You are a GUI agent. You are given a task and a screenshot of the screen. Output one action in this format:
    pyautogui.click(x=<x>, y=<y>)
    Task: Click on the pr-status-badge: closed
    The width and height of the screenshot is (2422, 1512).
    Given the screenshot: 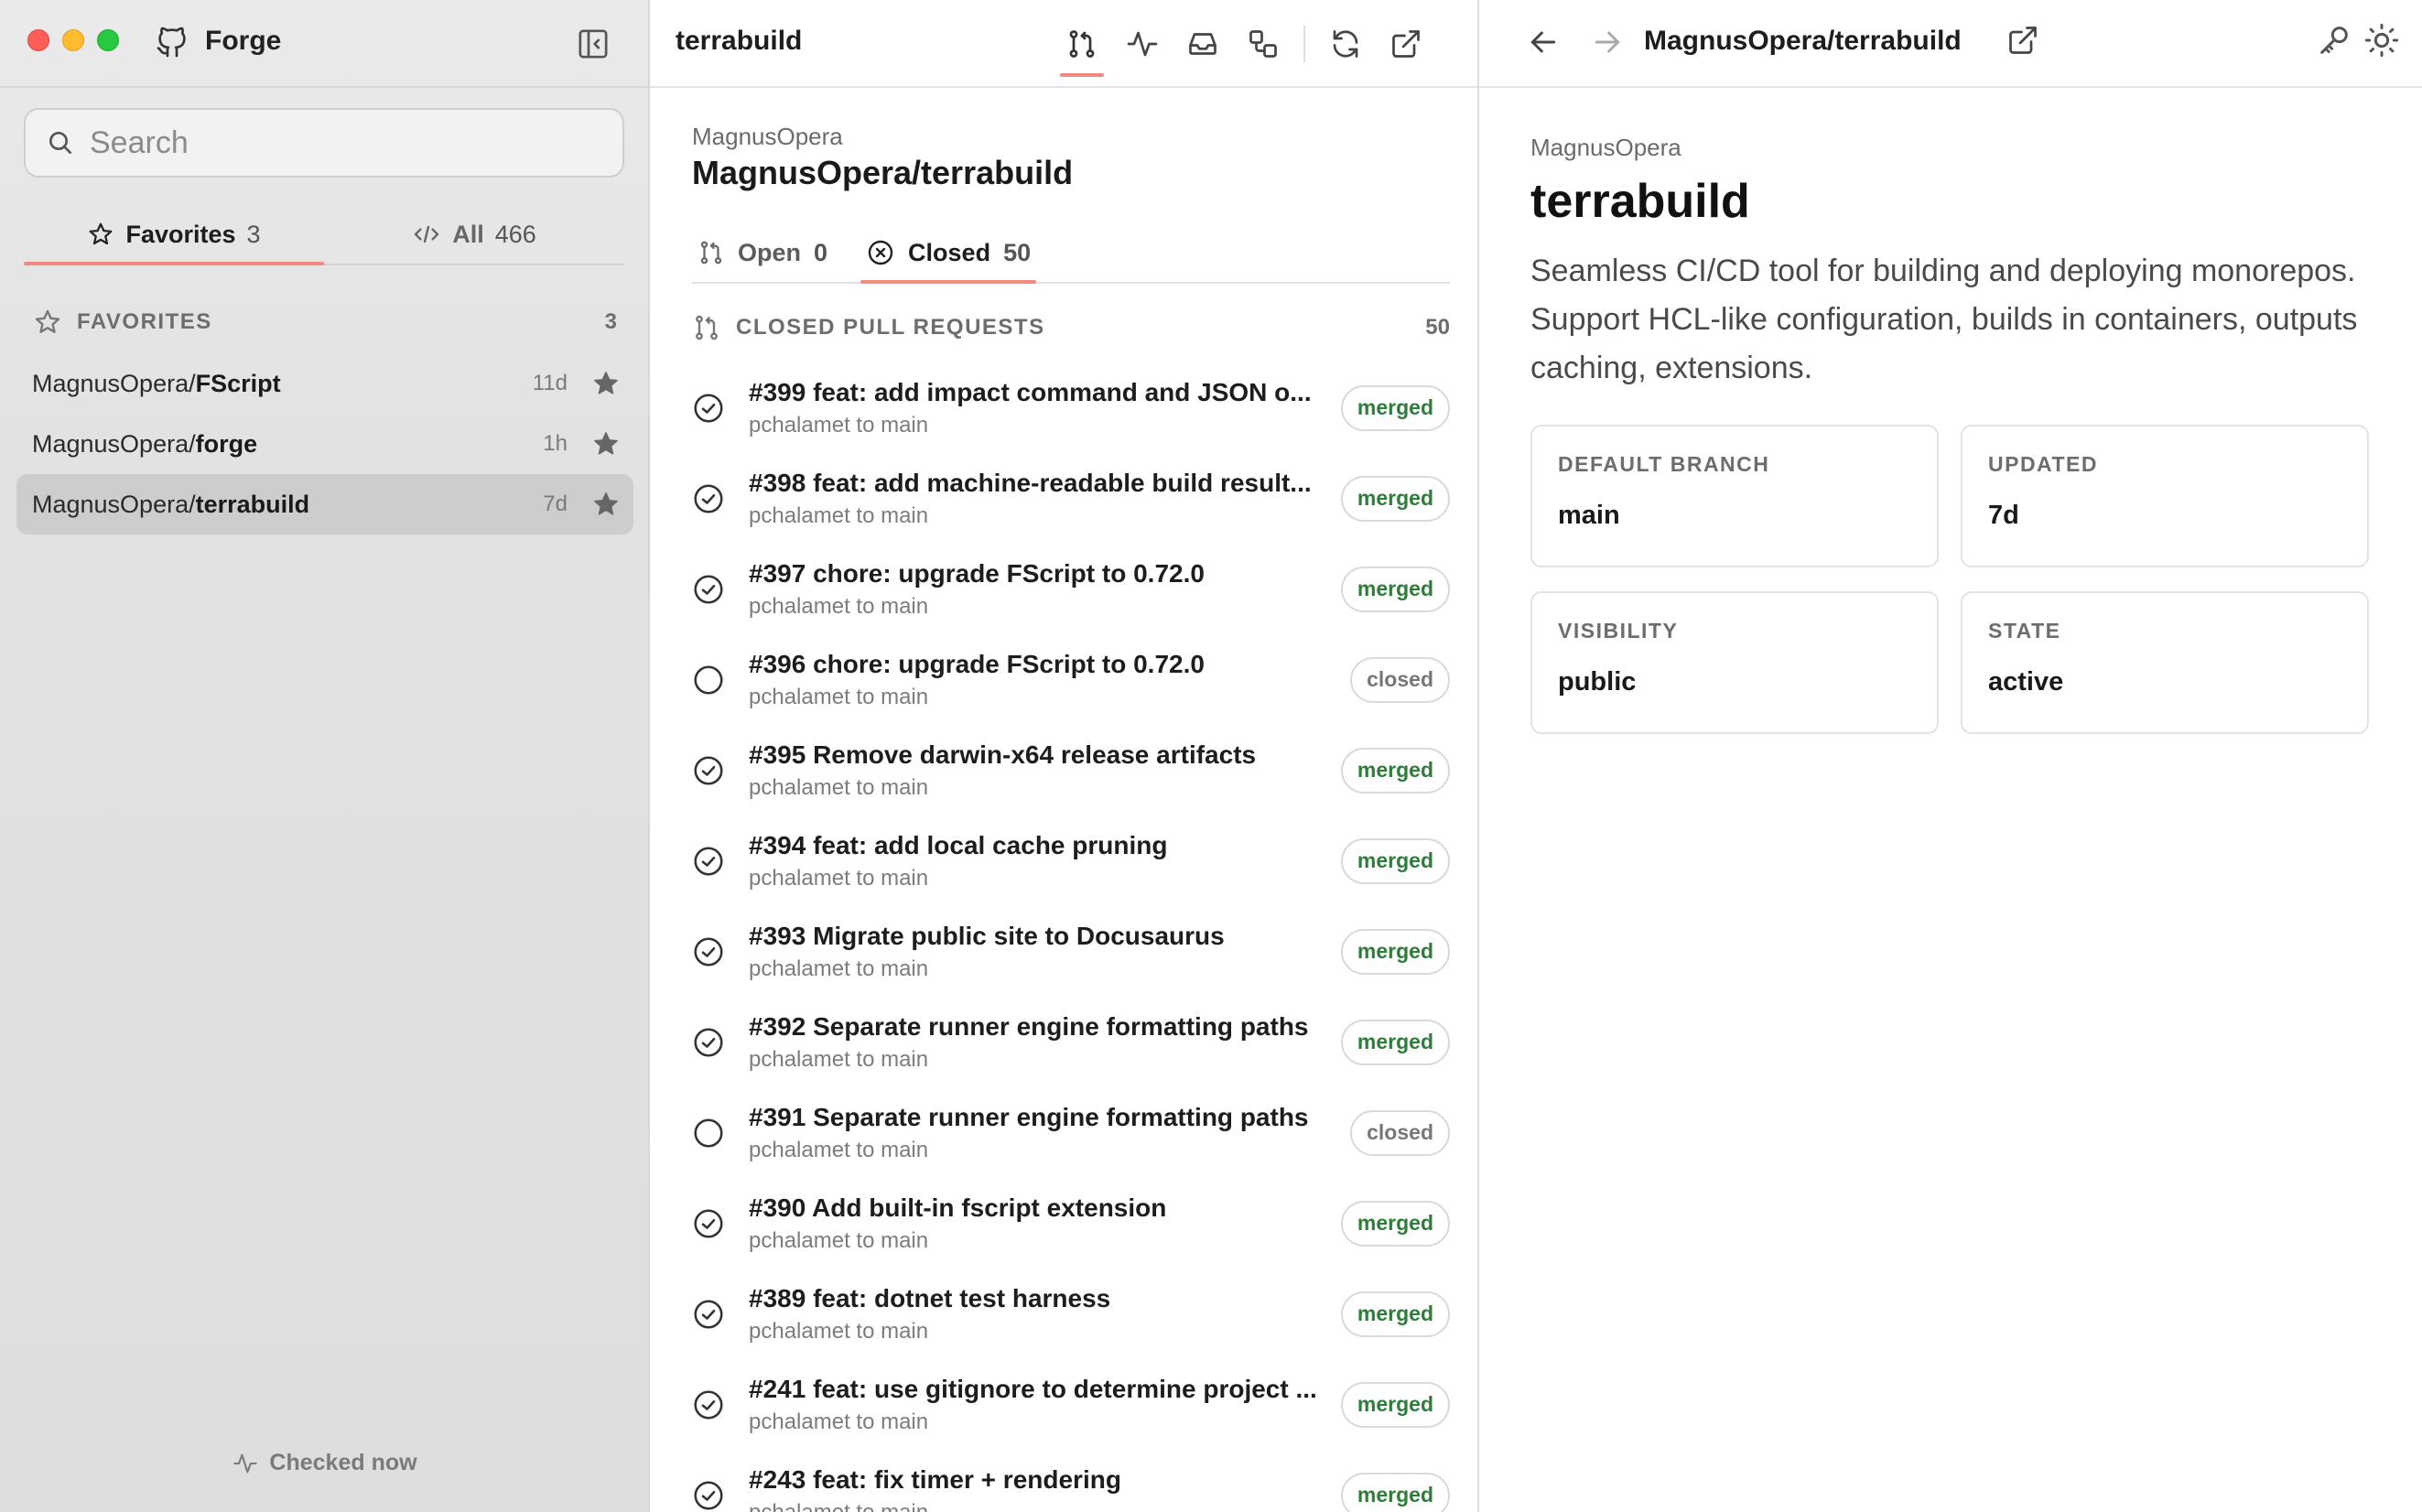 What is the action you would take?
    pyautogui.click(x=1400, y=1132)
    